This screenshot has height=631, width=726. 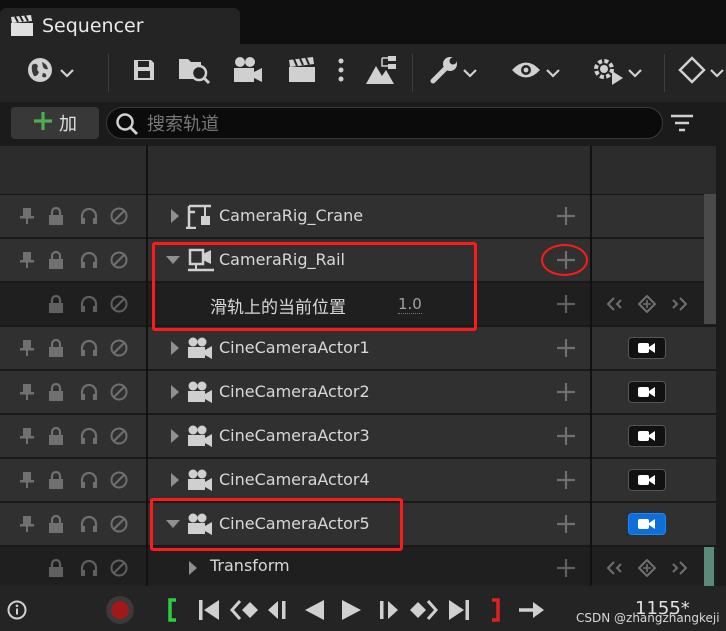 I want to click on add-track-button: 加, so click(x=55, y=123).